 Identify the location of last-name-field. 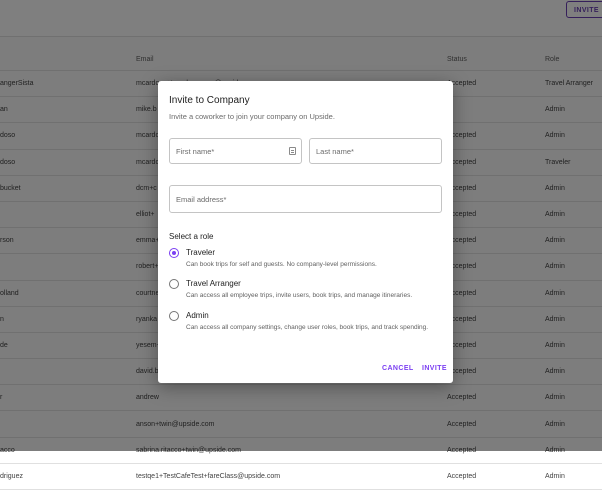
(375, 151).